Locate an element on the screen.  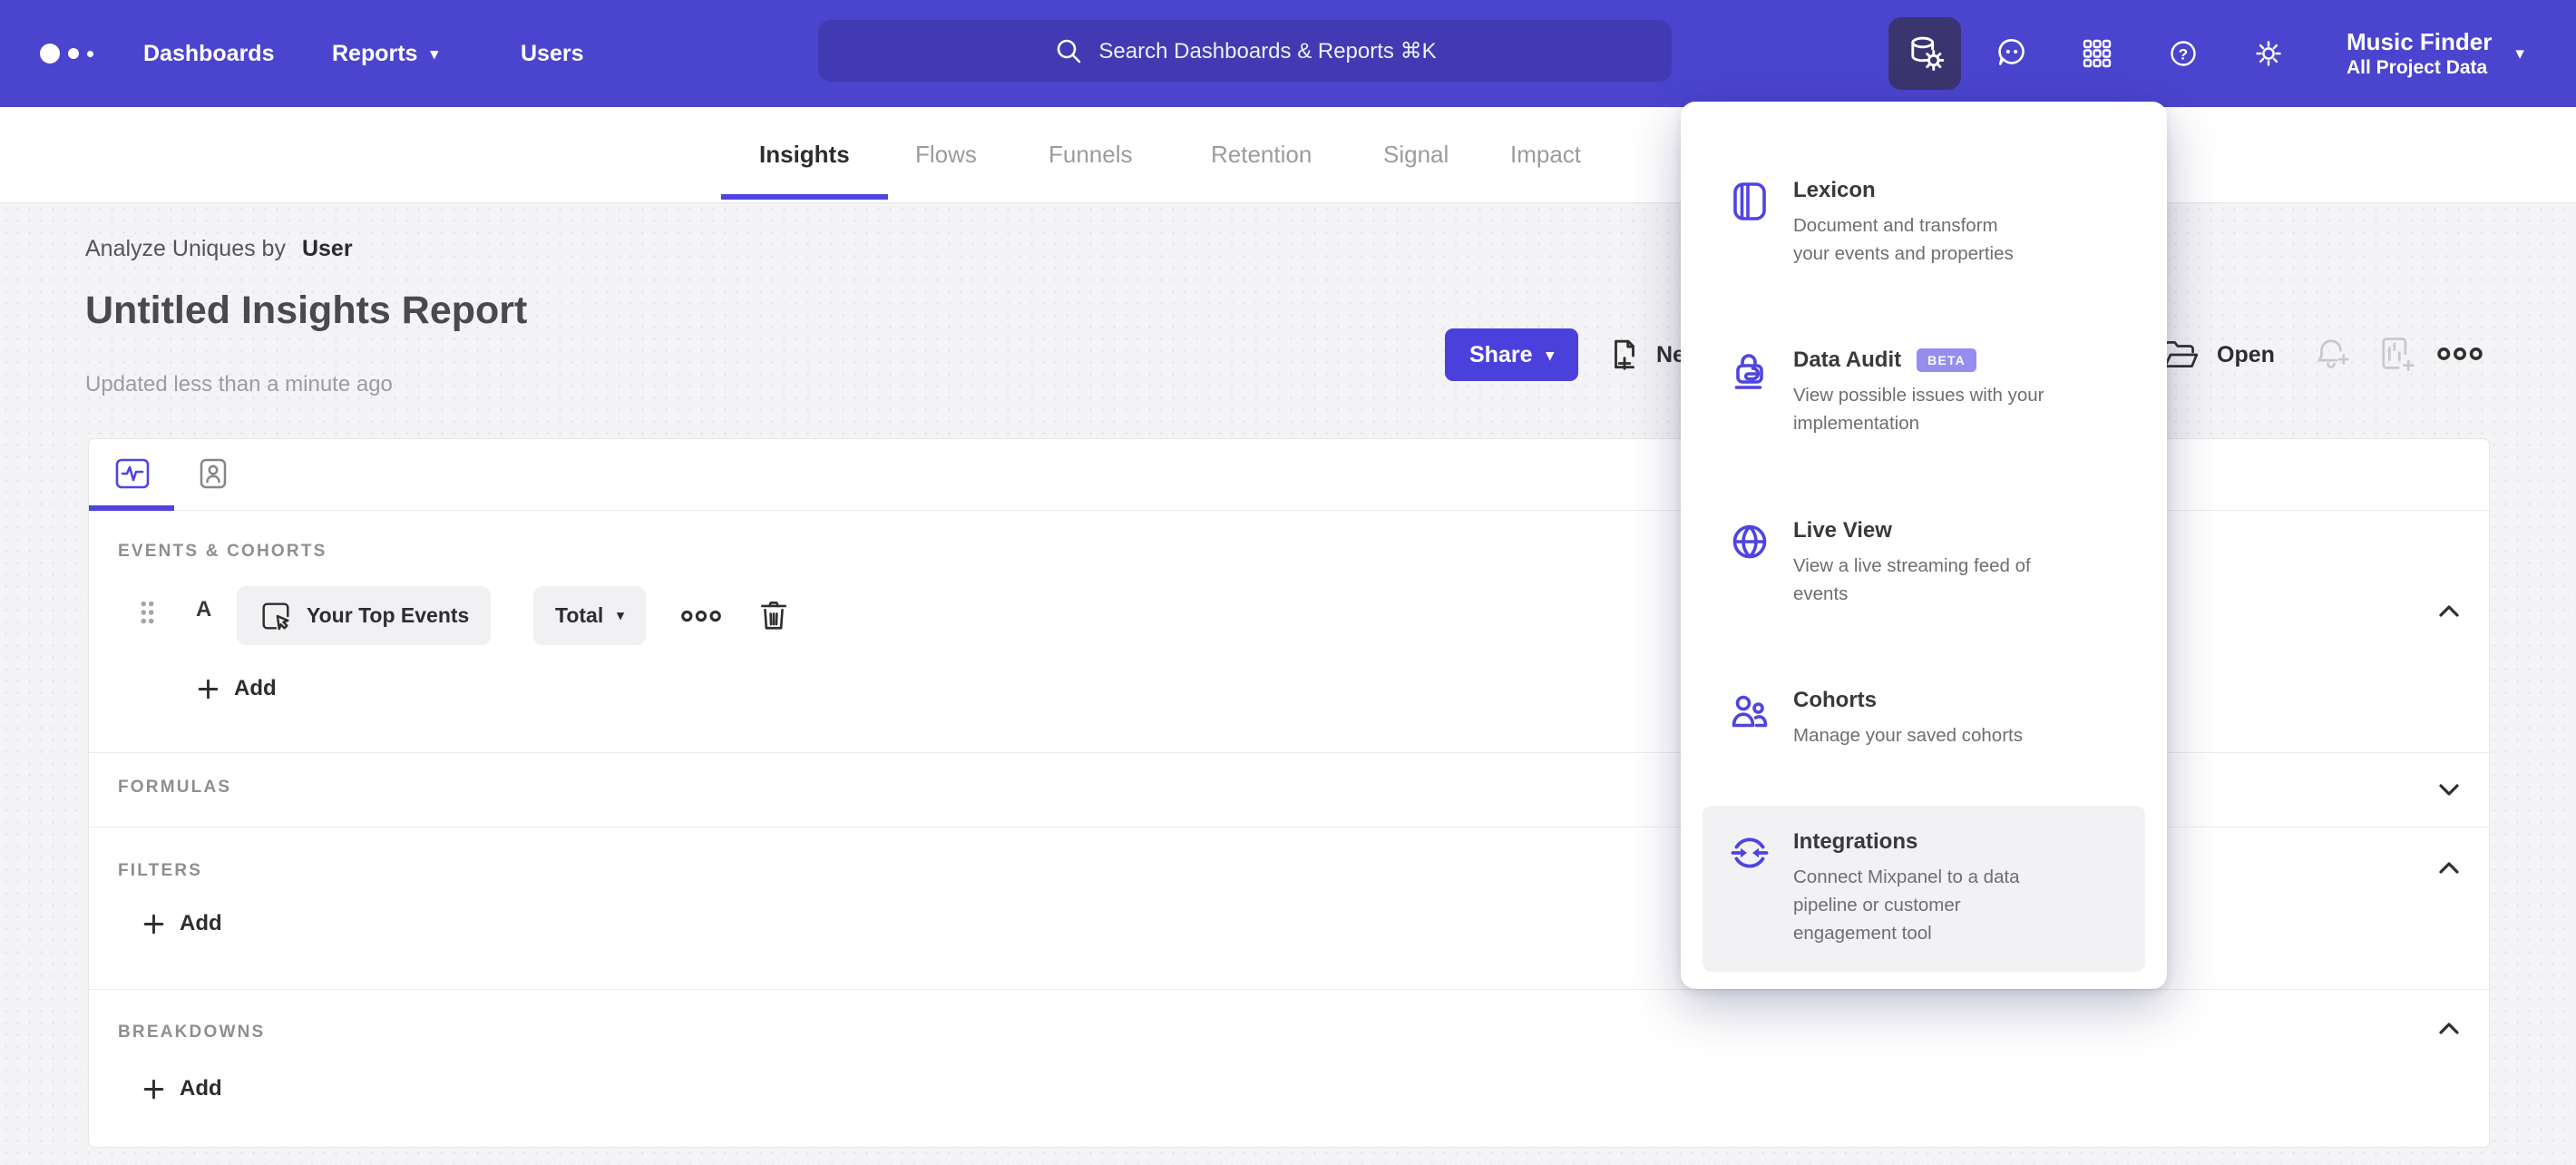
profiles-view-tab is located at coordinates (213, 474).